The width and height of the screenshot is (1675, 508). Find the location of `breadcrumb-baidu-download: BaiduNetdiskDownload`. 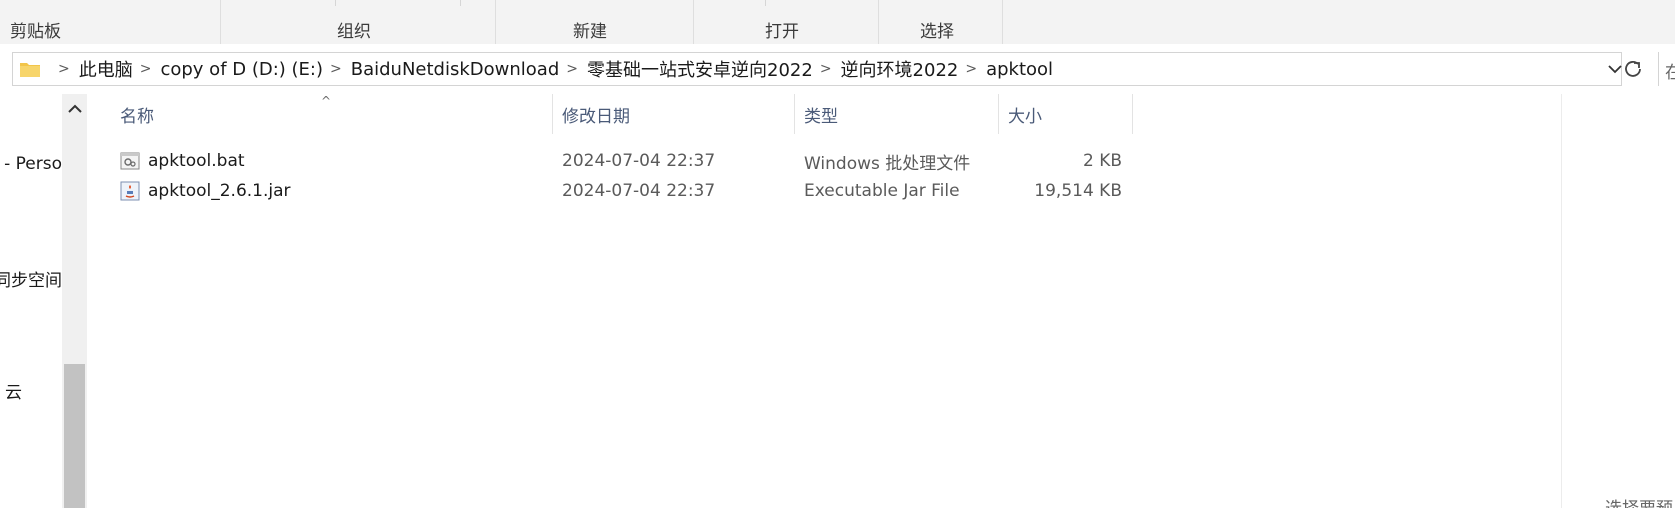

breadcrumb-baidu-download: BaiduNetdiskDownload is located at coordinates (455, 69).